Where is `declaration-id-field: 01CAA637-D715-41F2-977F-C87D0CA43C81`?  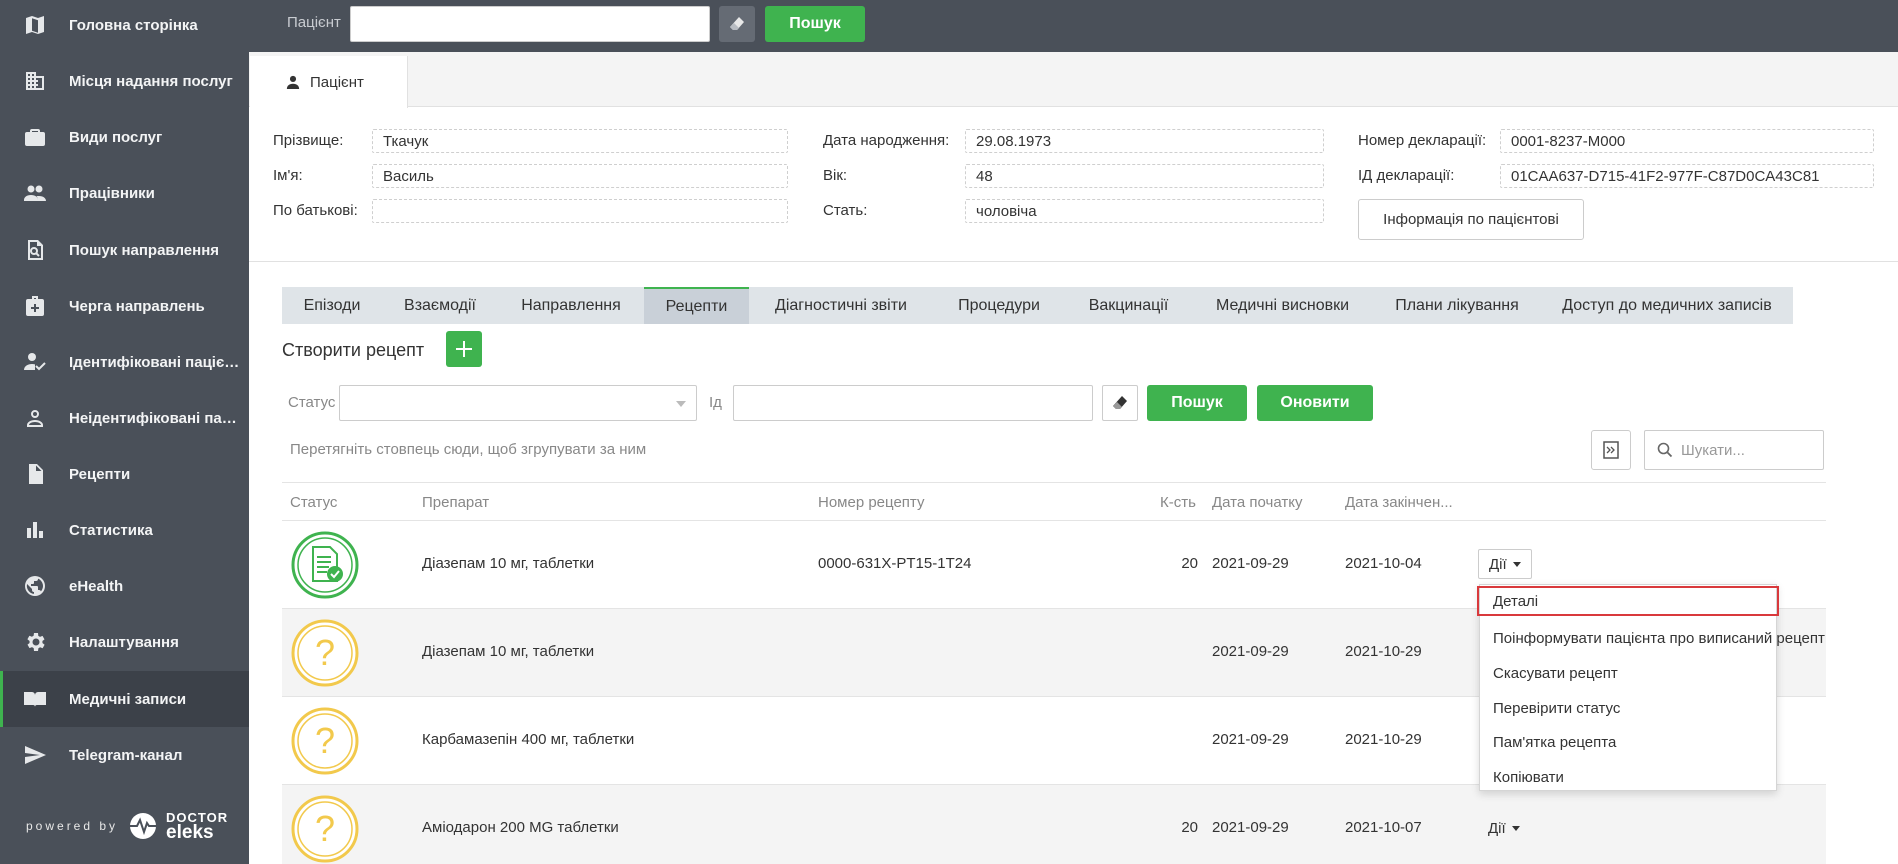 declaration-id-field: 01CAA637-D715-41F2-977F-C87D0CA43C81 is located at coordinates (1687, 176).